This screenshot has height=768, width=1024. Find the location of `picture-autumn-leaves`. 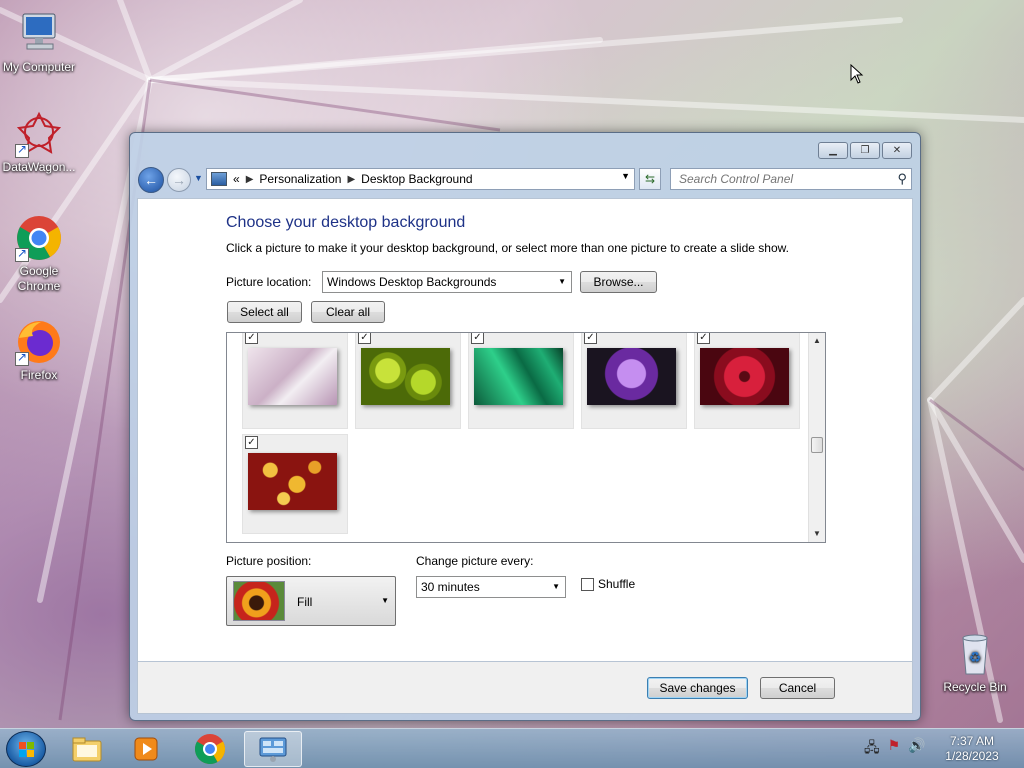

picture-autumn-leaves is located at coordinates (292, 481).